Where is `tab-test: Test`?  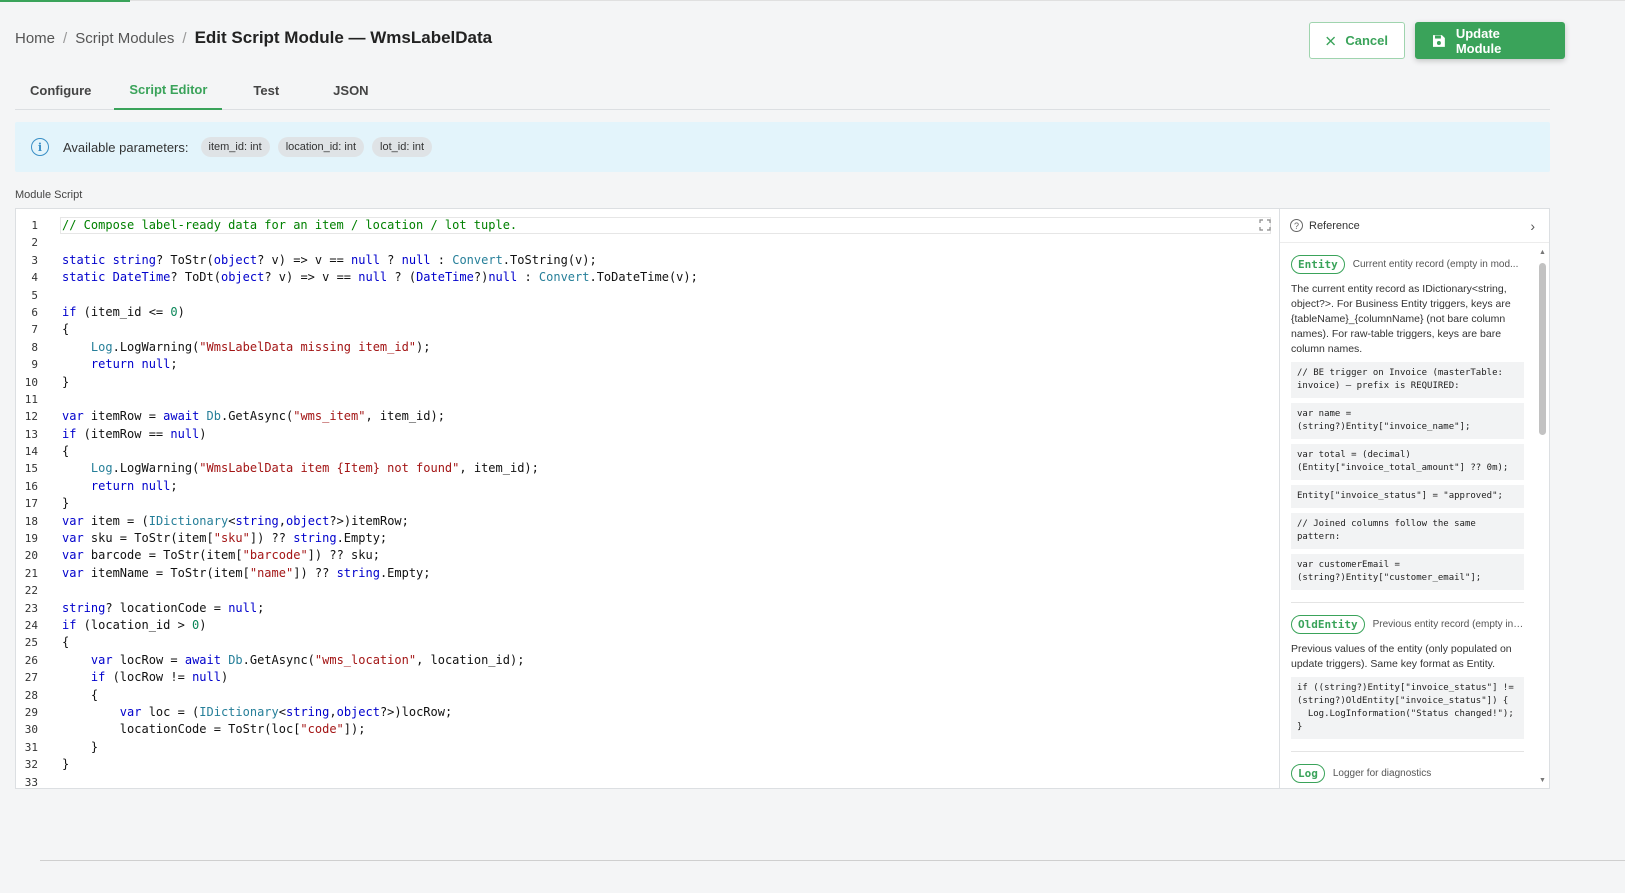 tab-test: Test is located at coordinates (266, 90).